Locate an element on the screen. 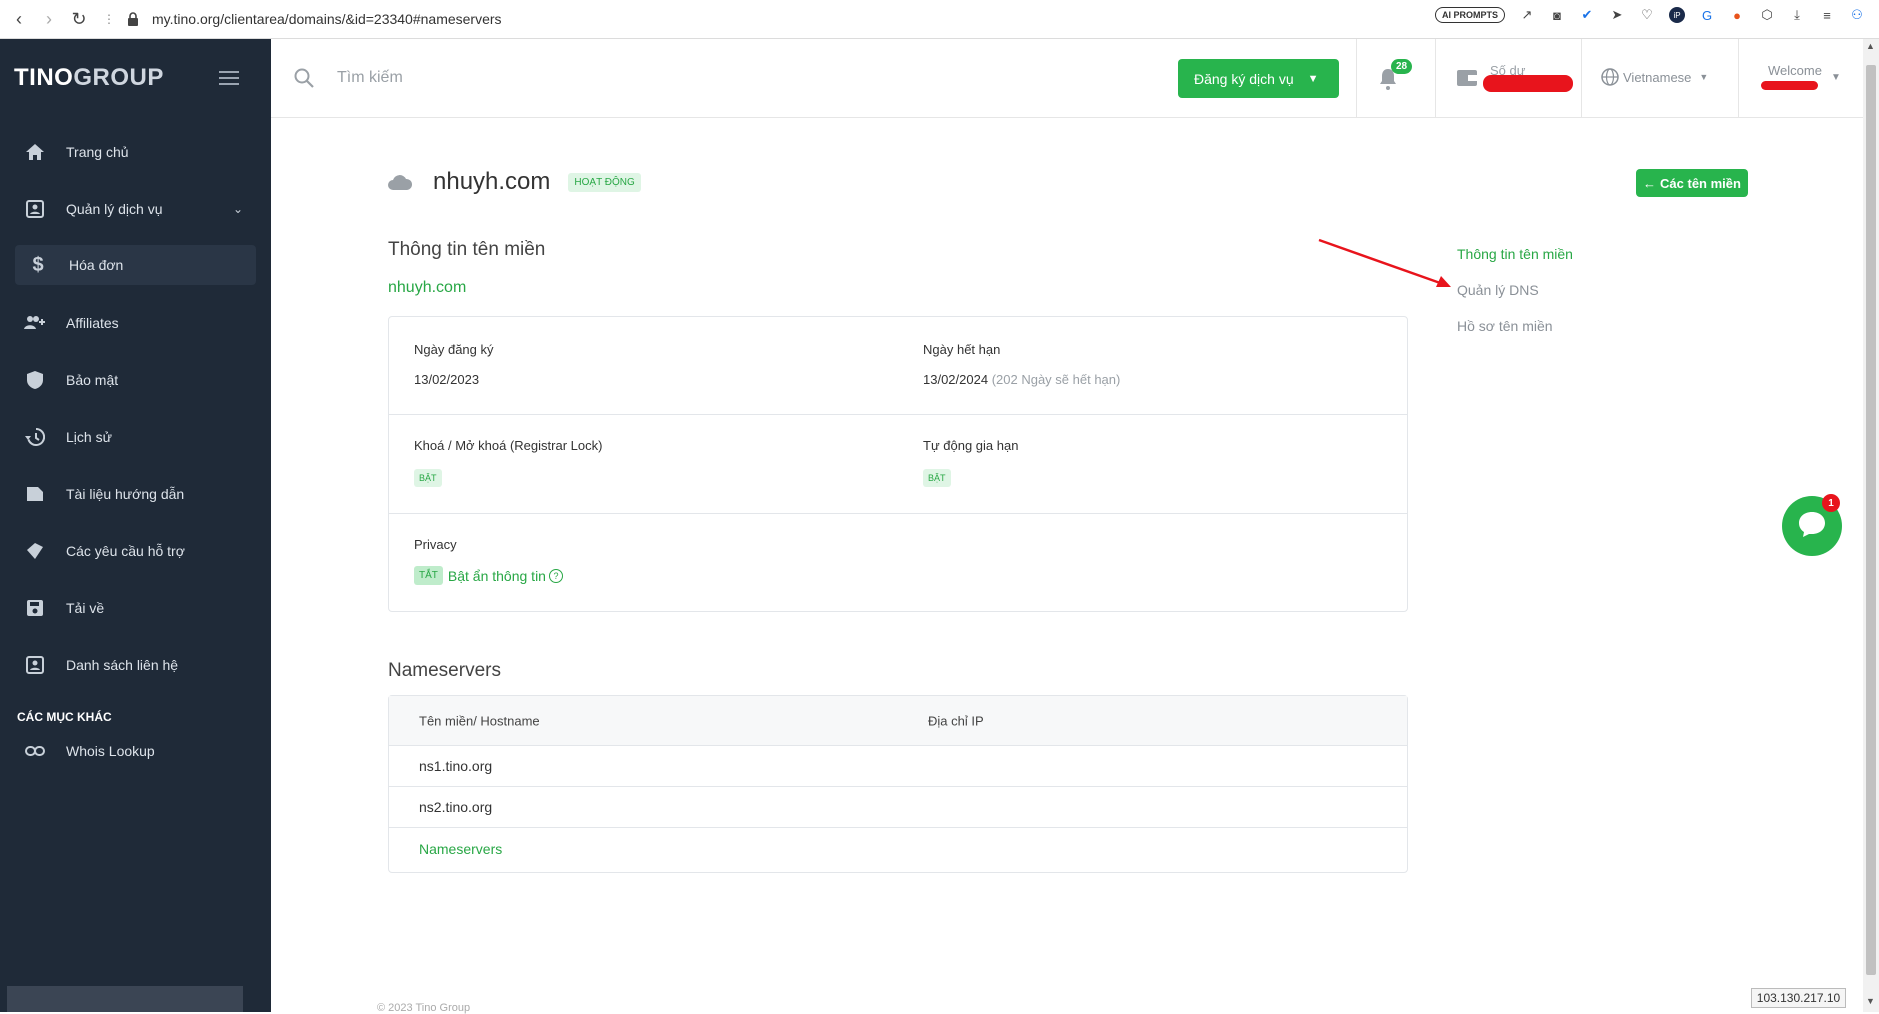 The image size is (1879, 1014). sidebar-item-label: Tải về is located at coordinates (85, 607).